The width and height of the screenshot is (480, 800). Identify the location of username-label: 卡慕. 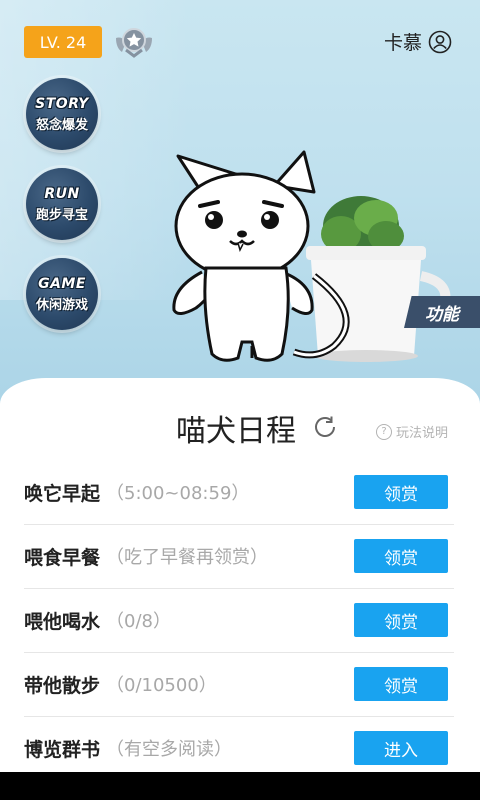
(402, 43).